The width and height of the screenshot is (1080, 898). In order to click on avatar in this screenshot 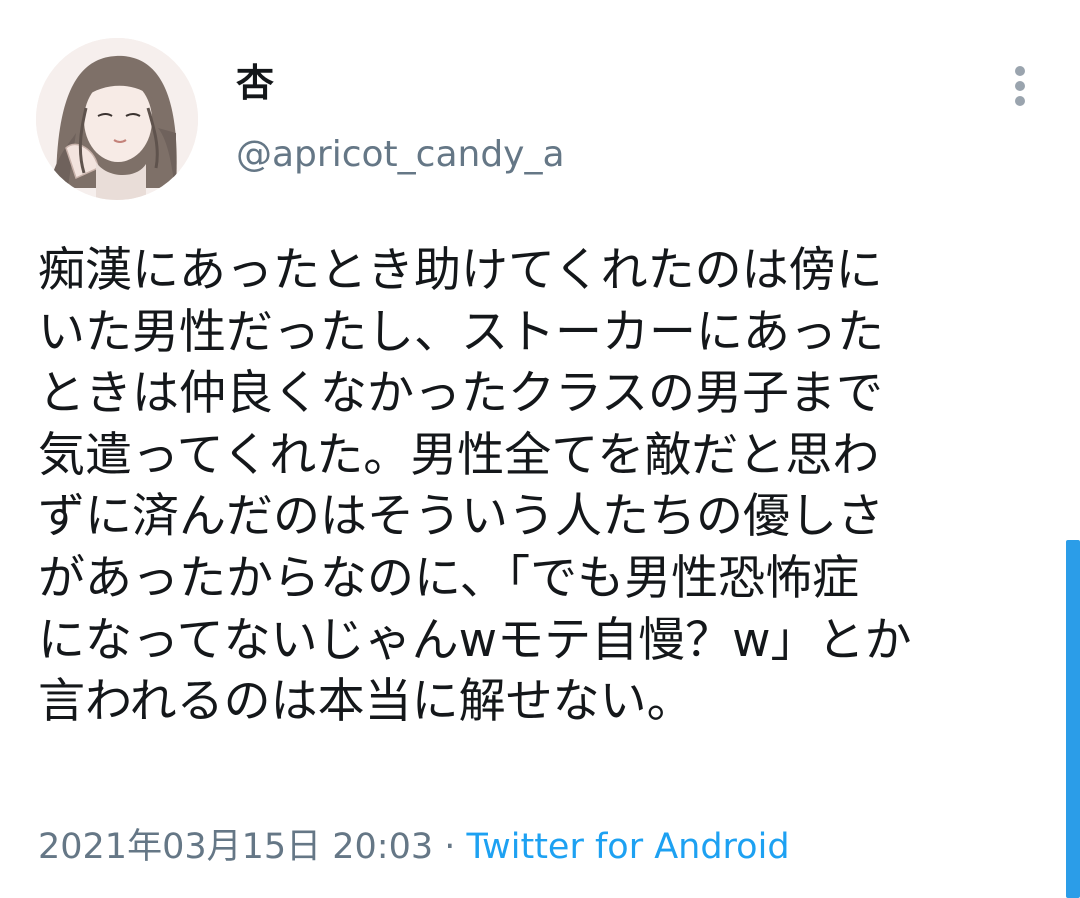, I will do `click(117, 119)`.